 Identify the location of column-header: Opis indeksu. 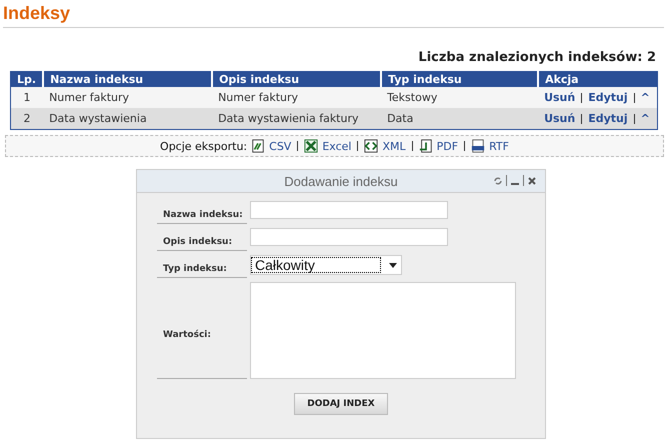
(297, 79).